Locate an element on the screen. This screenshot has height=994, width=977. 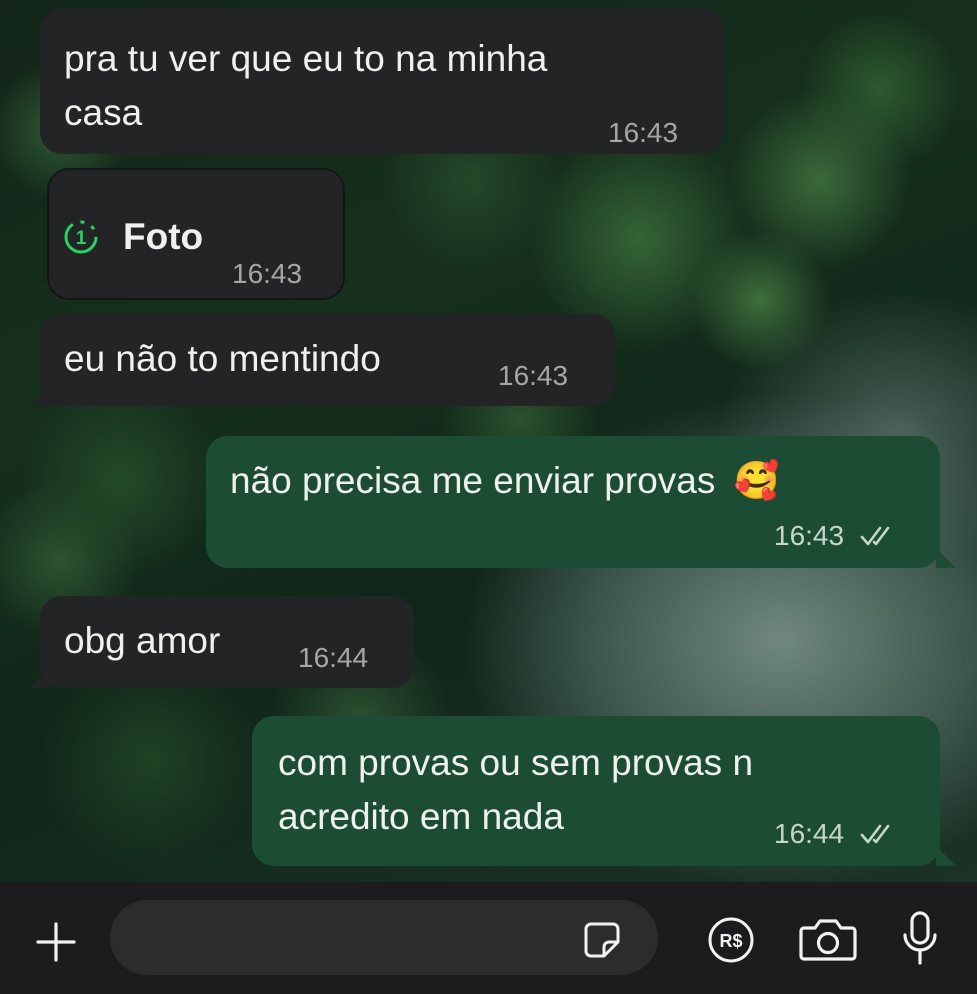
composer-bar: R$ is located at coordinates (488, 938).